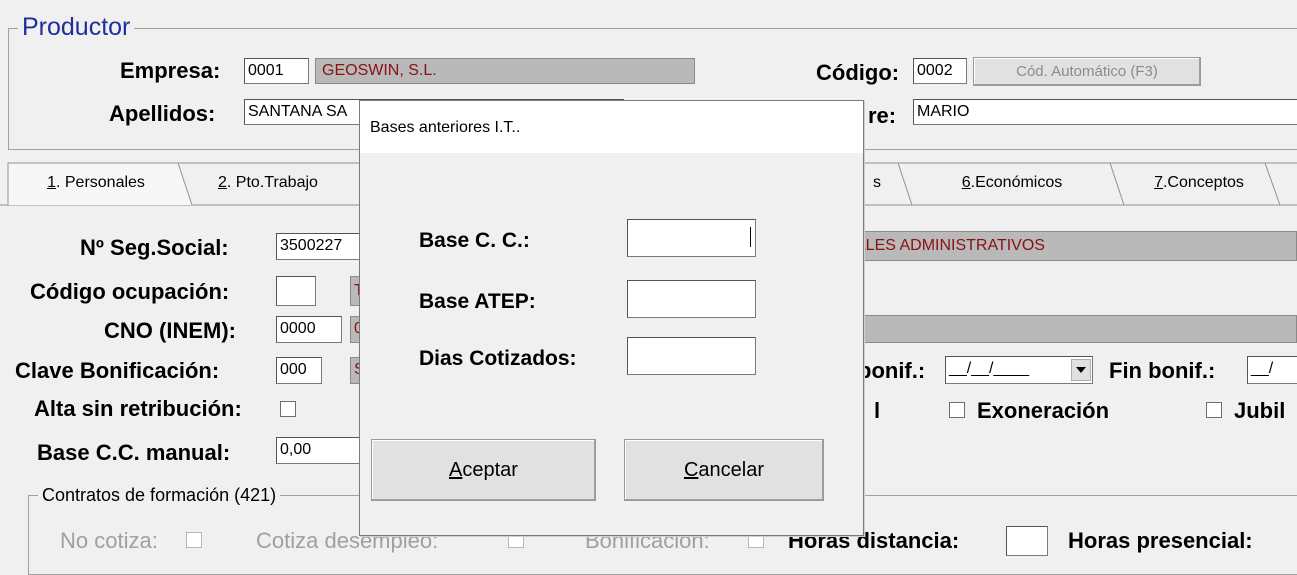  I want to click on aceptar-button: Aceptar, so click(483, 470).